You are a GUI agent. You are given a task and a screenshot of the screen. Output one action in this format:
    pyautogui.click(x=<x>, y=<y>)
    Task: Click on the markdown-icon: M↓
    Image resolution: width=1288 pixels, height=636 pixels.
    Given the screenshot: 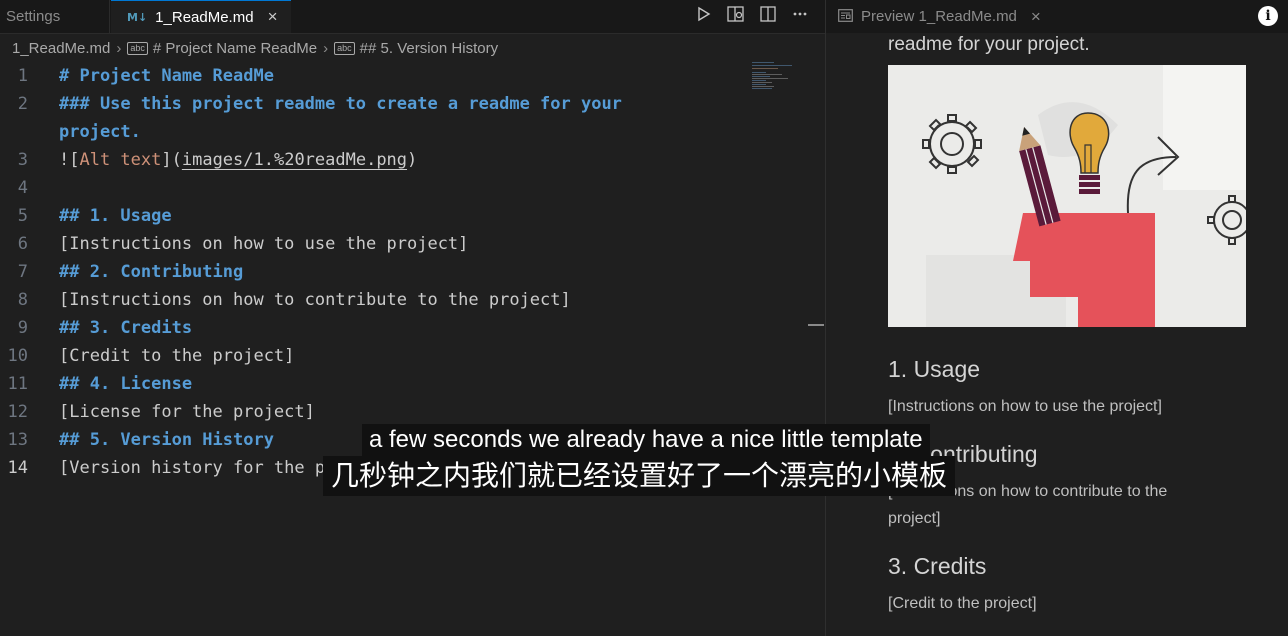 What is the action you would take?
    pyautogui.click(x=137, y=17)
    